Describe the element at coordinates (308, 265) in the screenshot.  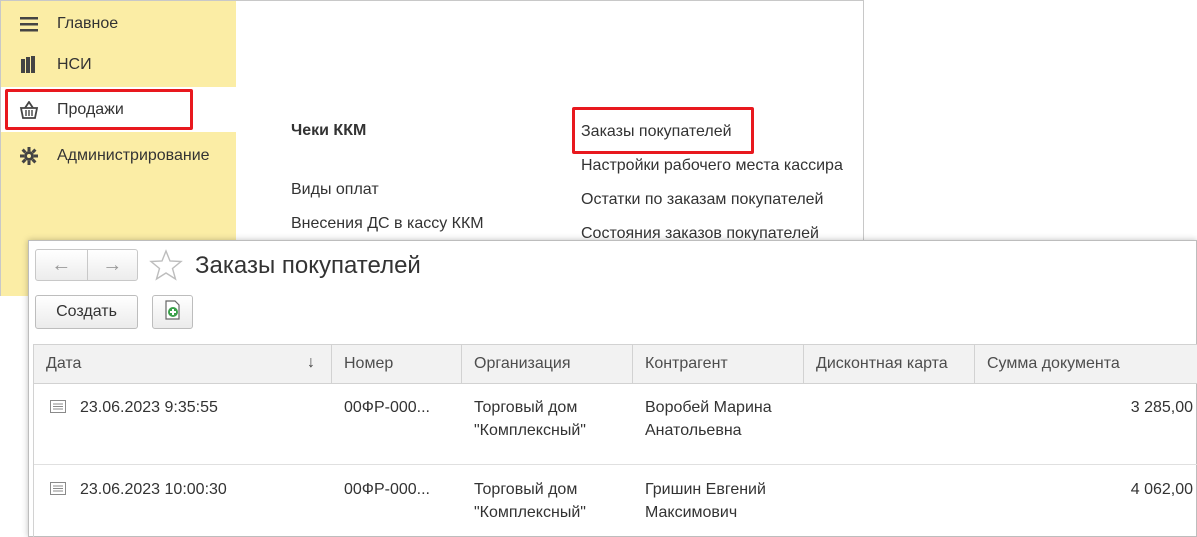
I see `form-title: Заказы покупателей` at that location.